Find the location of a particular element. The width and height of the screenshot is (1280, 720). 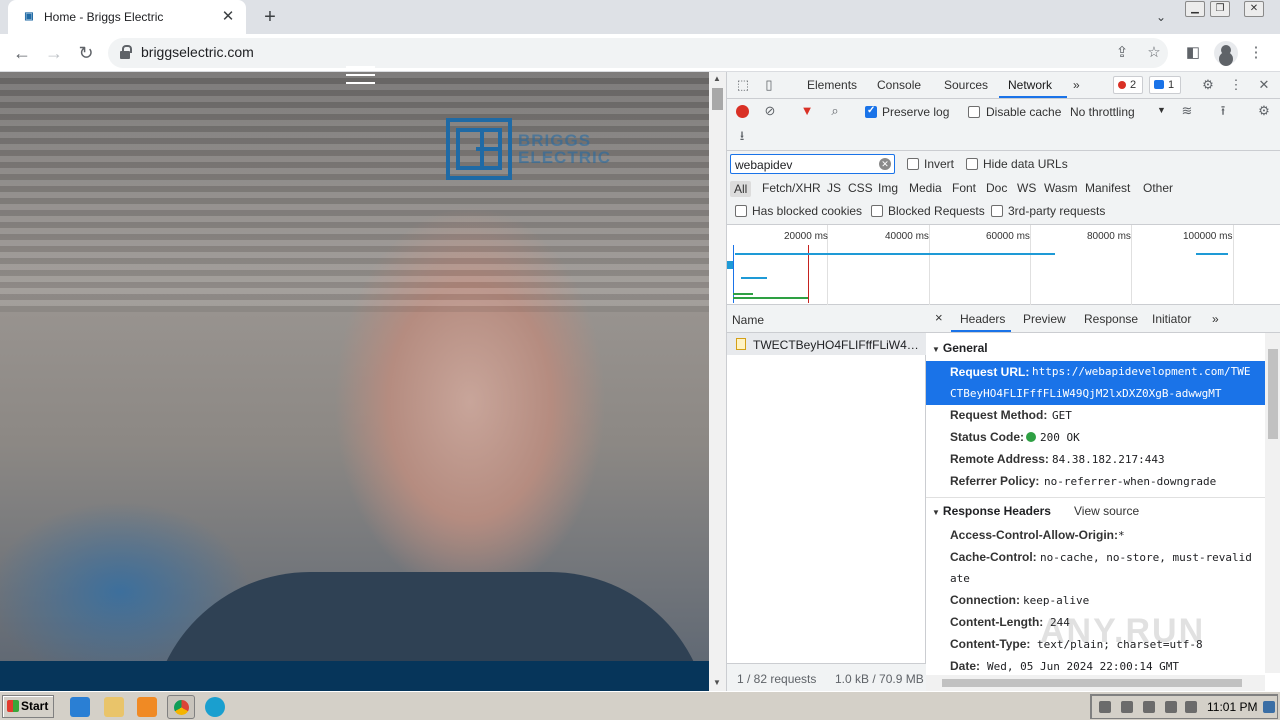

third-party-checkbox is located at coordinates (997, 211).